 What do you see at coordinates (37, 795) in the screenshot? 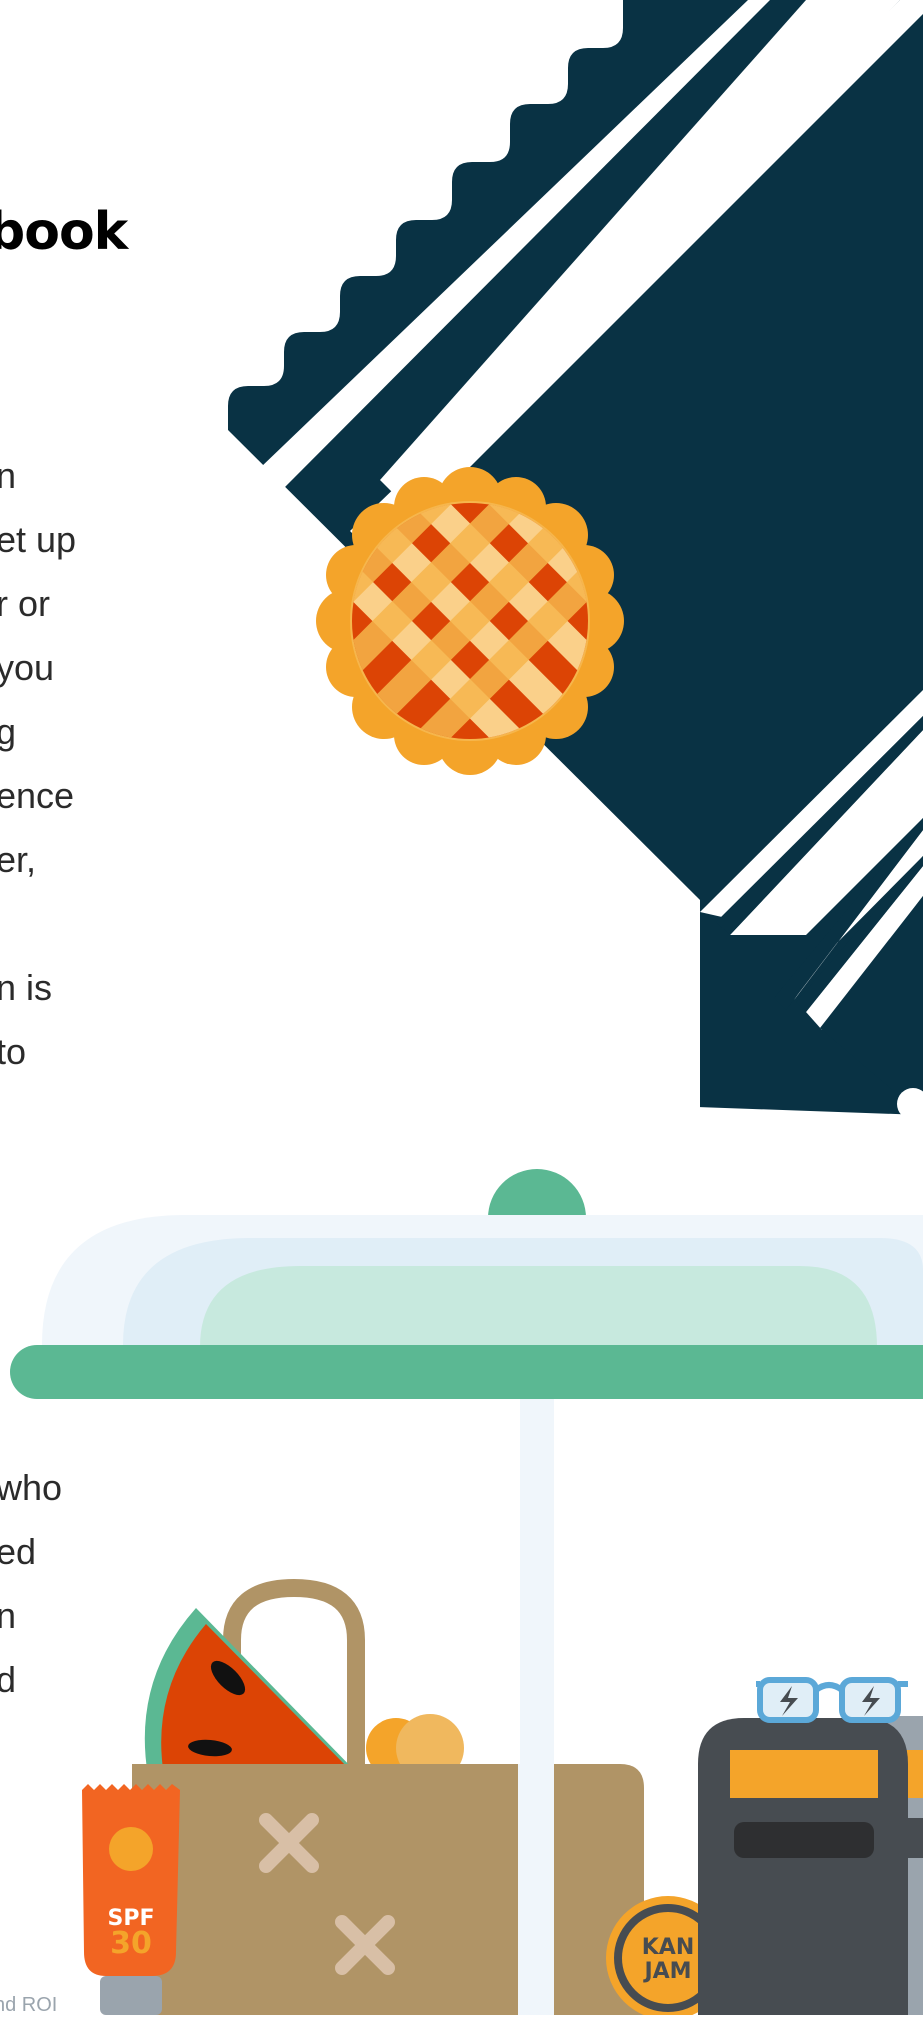
I see `paragraph-line: ence` at bounding box center [37, 795].